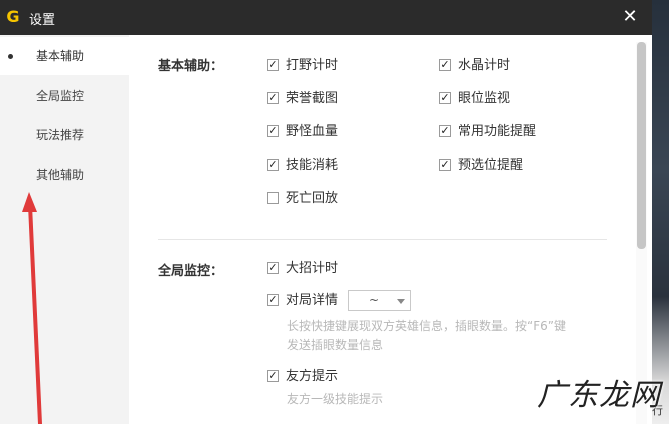 Image resolution: width=669 pixels, height=424 pixels. What do you see at coordinates (497, 131) in the screenshot?
I see `option-label: 常用功能提醒` at bounding box center [497, 131].